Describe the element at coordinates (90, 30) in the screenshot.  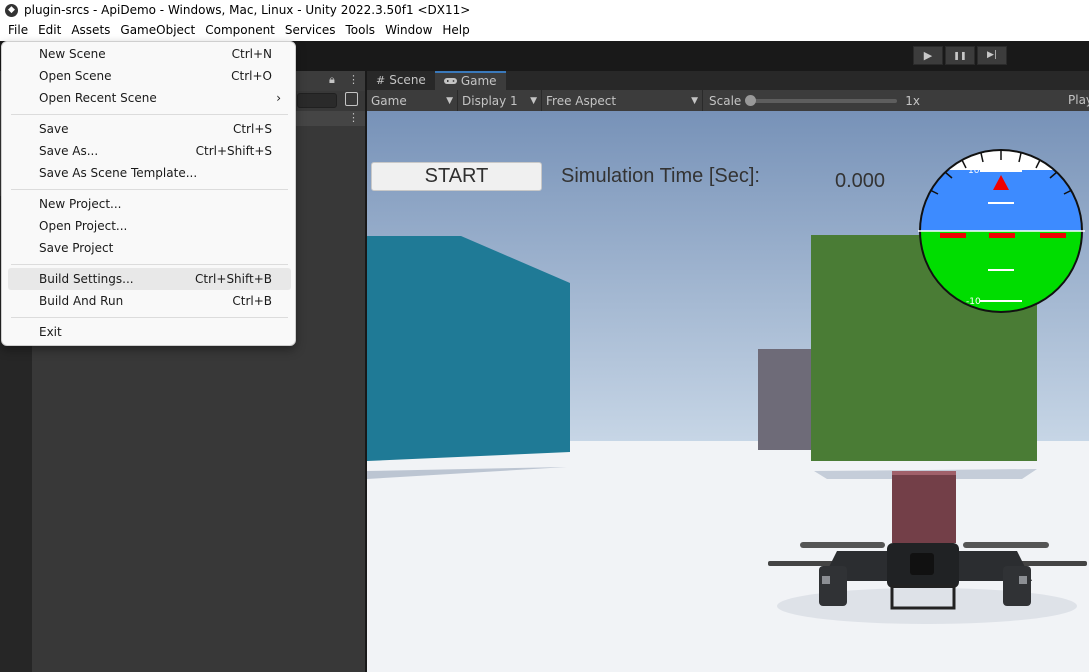
I see `menu-assets: Assets` at that location.